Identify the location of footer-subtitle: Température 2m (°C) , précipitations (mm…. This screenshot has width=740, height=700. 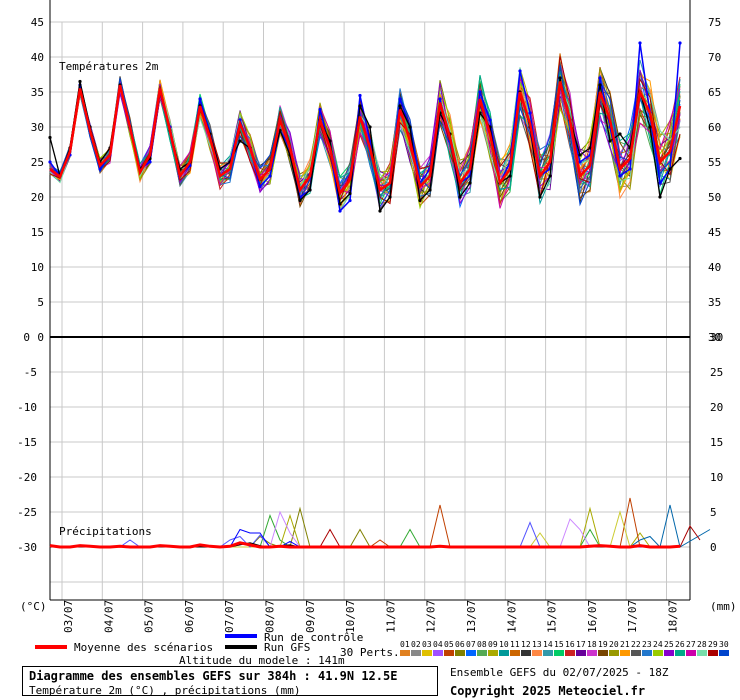
(165, 690).